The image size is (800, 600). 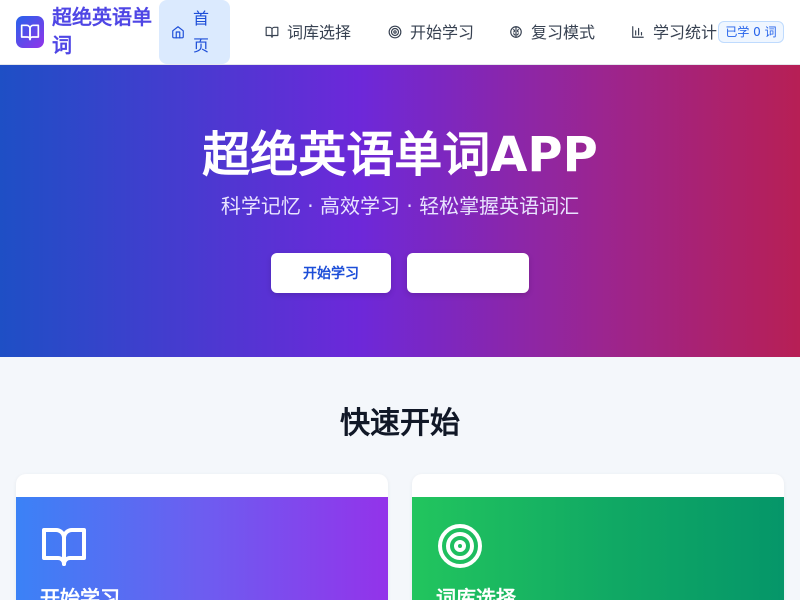 I want to click on top-navbar: 超绝英语单词 首页 词库选择 开始学习 复习模式 学习统计 已学 0 词, so click(x=400, y=32).